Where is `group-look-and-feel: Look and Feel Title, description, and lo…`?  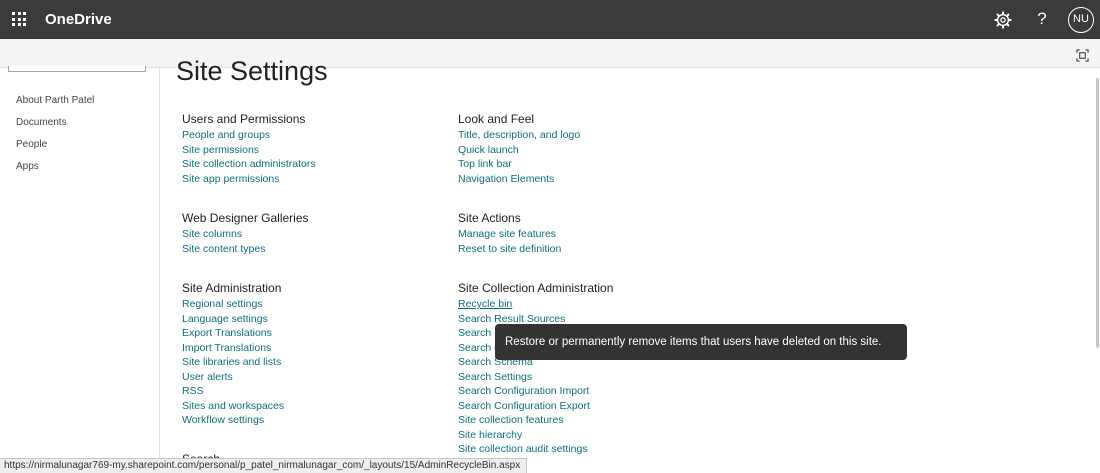 group-look-and-feel: Look and Feel Title, description, and lo… is located at coordinates (519, 148).